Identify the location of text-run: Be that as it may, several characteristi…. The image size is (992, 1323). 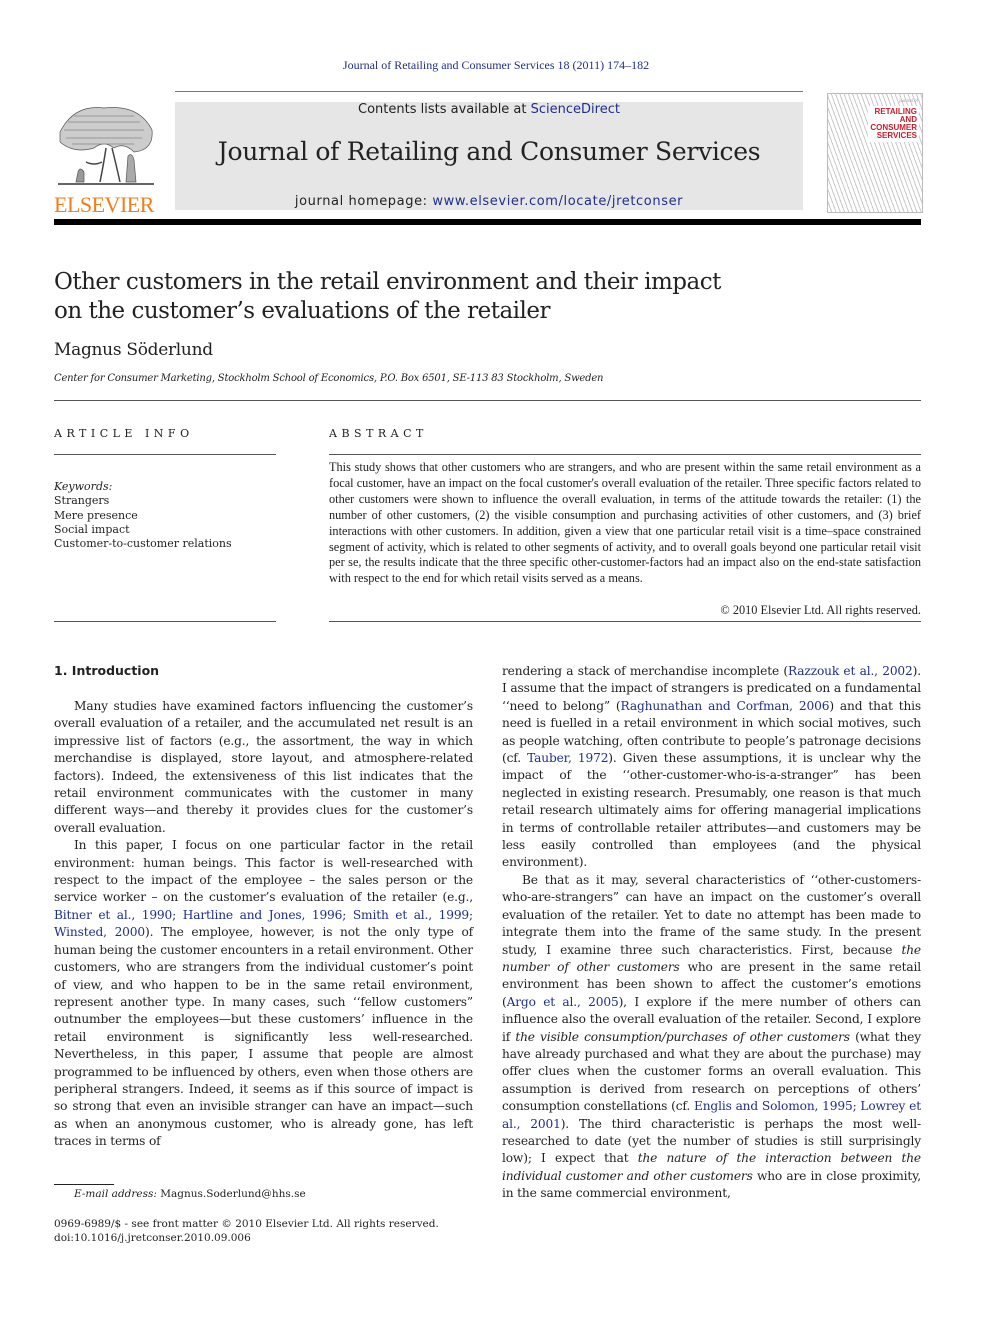
(711, 914).